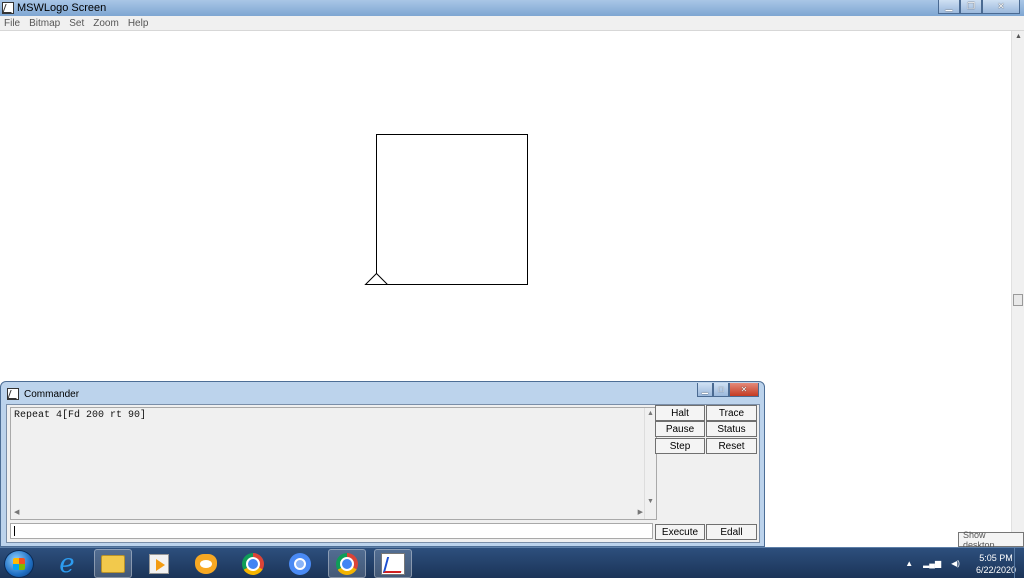 Image resolution: width=1024 pixels, height=578 pixels. I want to click on show-desktop-tooltip: Show desktop, so click(991, 540).